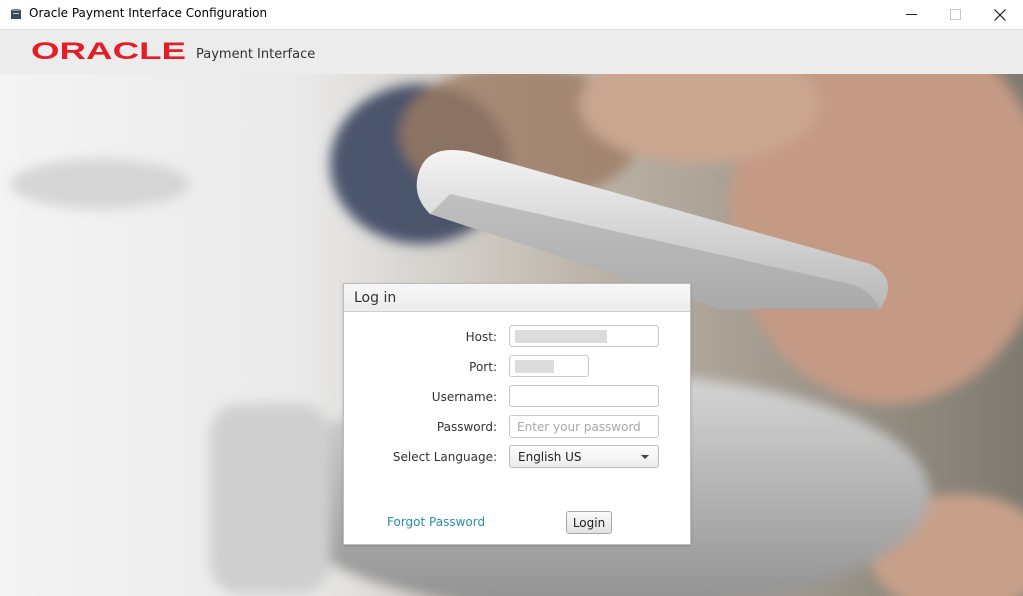  I want to click on oracle-logo: ORACLE, so click(108, 51).